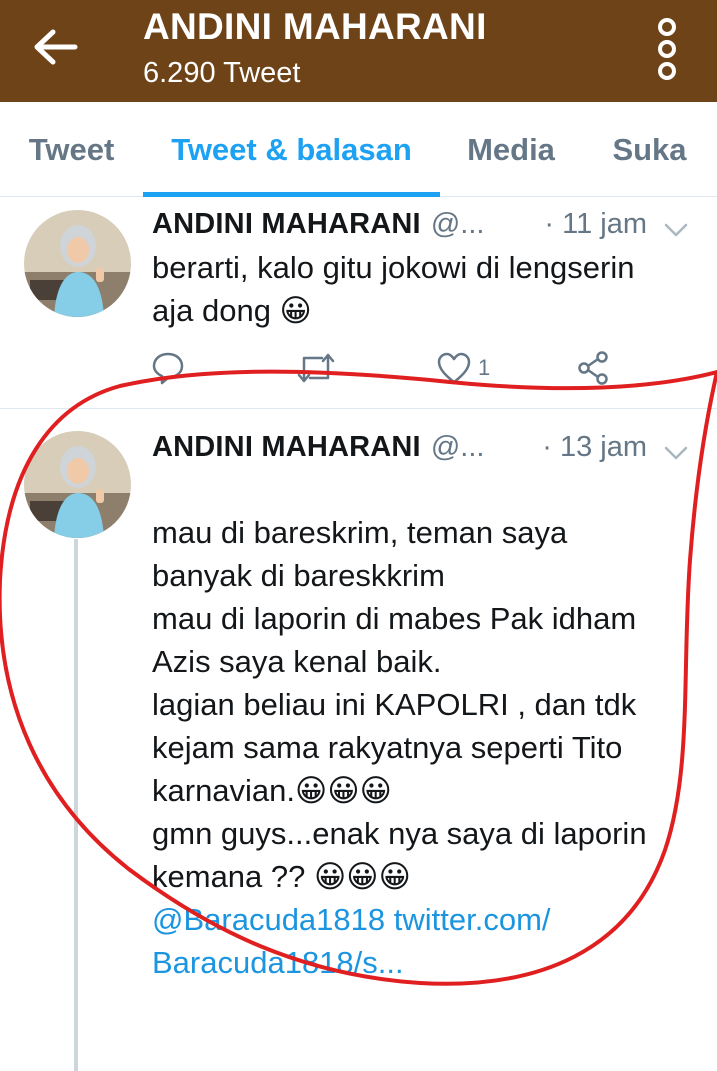 The height and width of the screenshot is (1071, 717). I want to click on tab-tweet: Tweet, so click(71, 149).